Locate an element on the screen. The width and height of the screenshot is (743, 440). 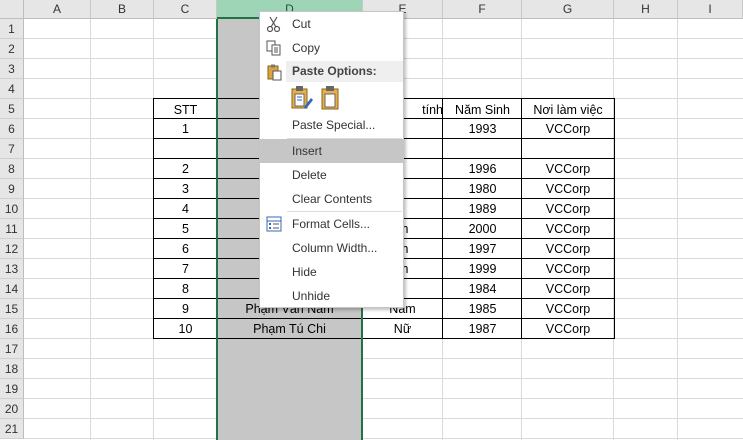
row-header-7: 7 is located at coordinates (12, 149).